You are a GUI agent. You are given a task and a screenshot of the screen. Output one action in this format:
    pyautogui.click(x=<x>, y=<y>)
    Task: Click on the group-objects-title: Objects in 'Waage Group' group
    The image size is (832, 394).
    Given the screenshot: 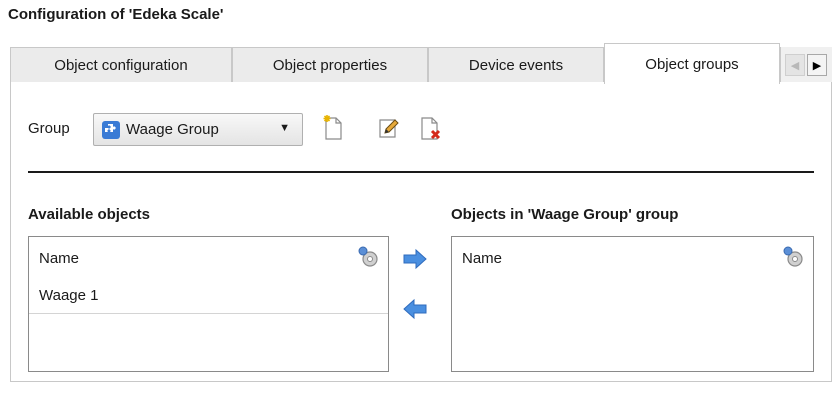 What is the action you would take?
    pyautogui.click(x=565, y=214)
    